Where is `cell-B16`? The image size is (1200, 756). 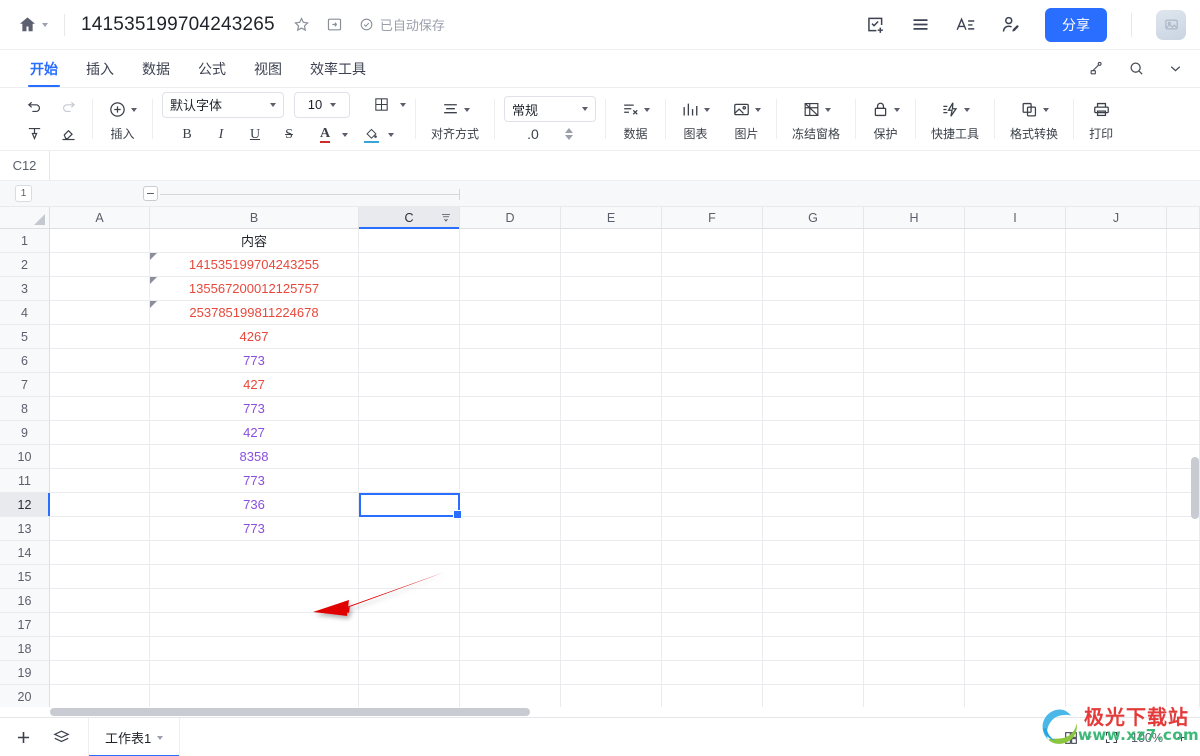
cell-B16 is located at coordinates (254, 601).